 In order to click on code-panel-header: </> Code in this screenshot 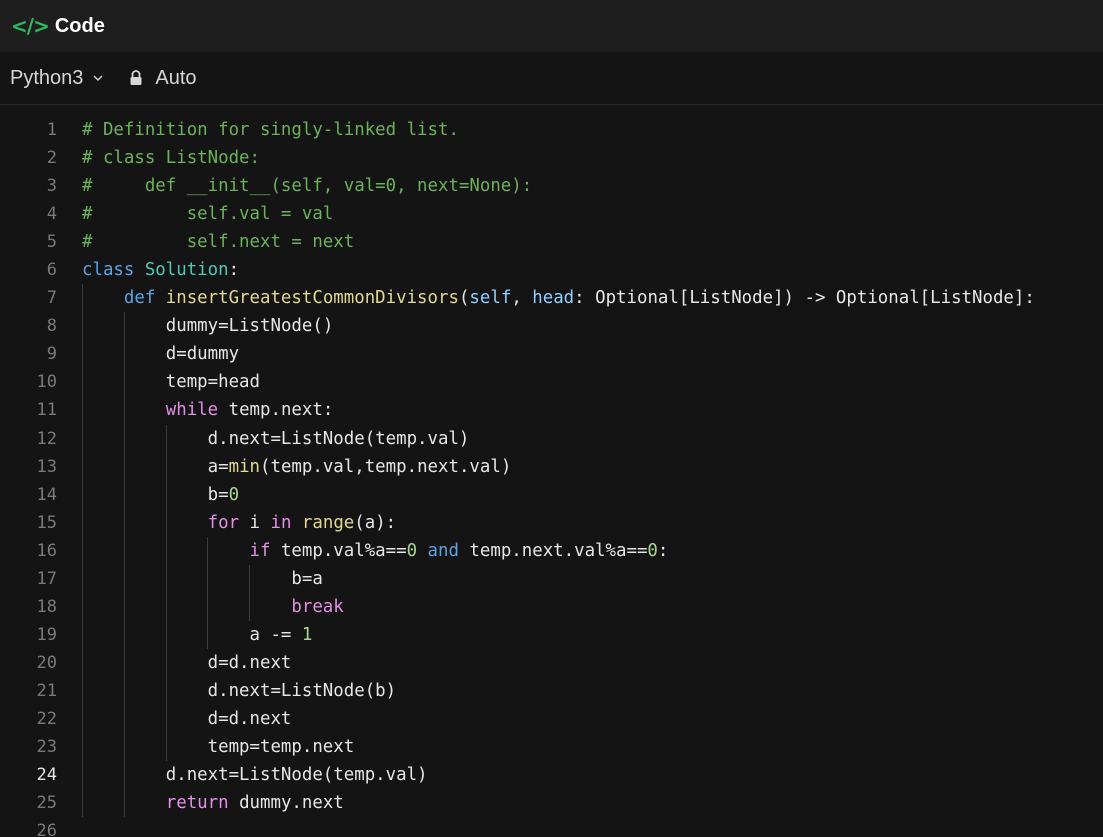, I will do `click(551, 26)`.